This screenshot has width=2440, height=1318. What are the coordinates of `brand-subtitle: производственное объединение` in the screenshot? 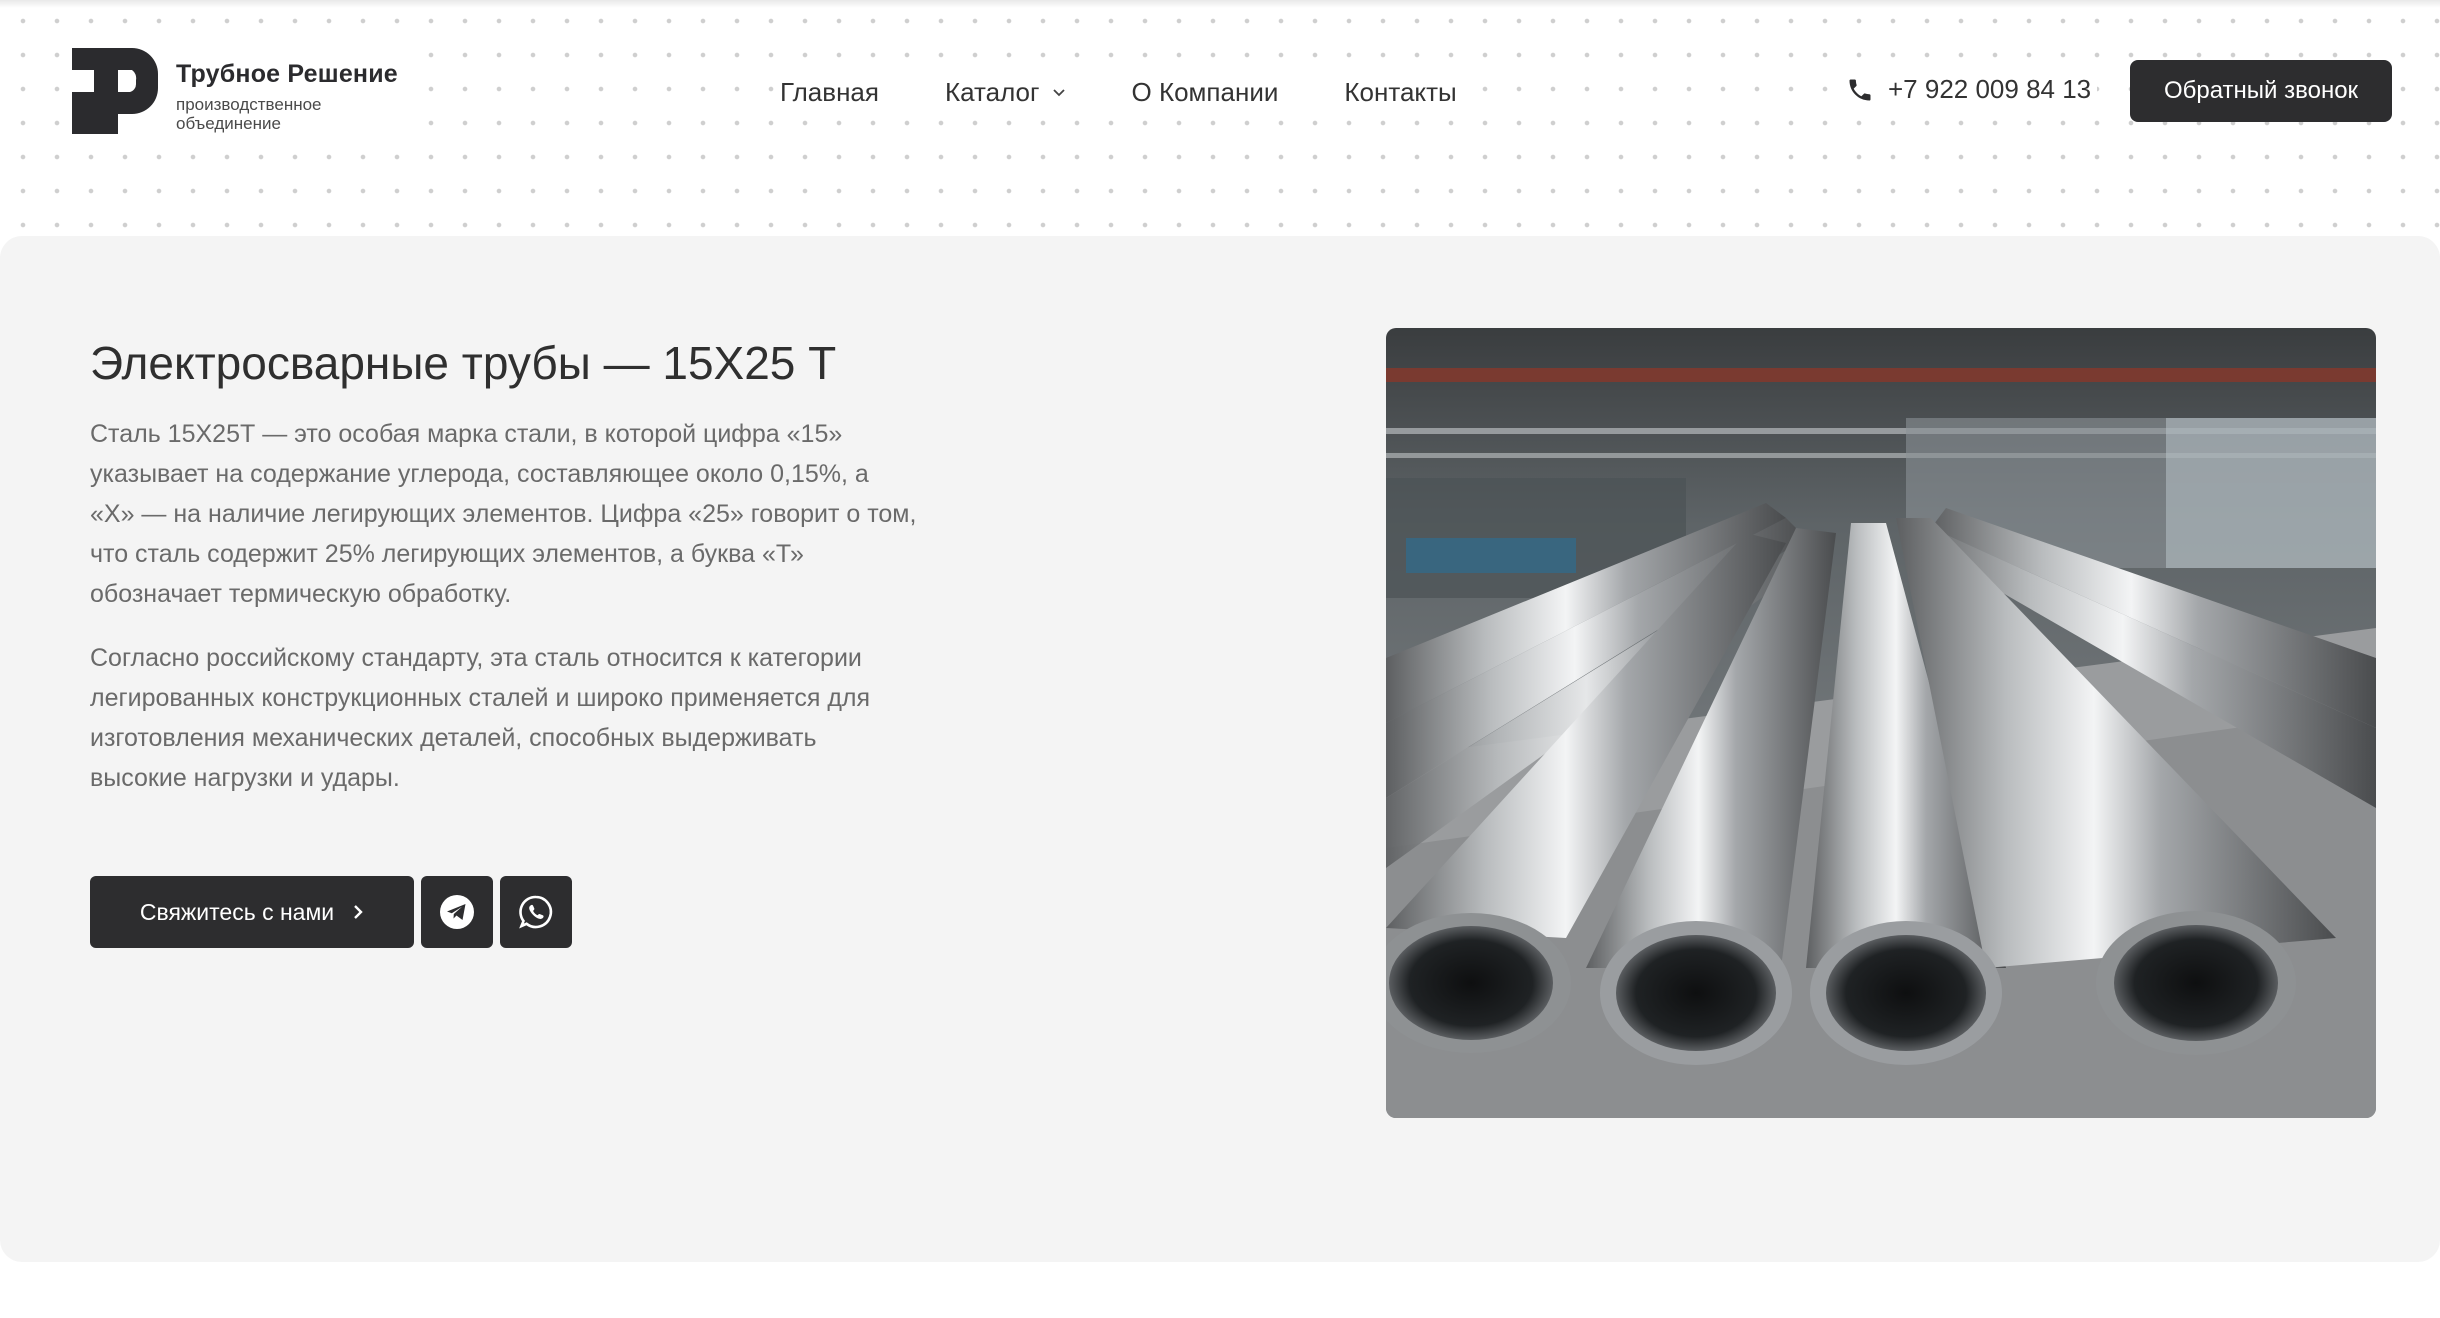 It's located at (249, 114).